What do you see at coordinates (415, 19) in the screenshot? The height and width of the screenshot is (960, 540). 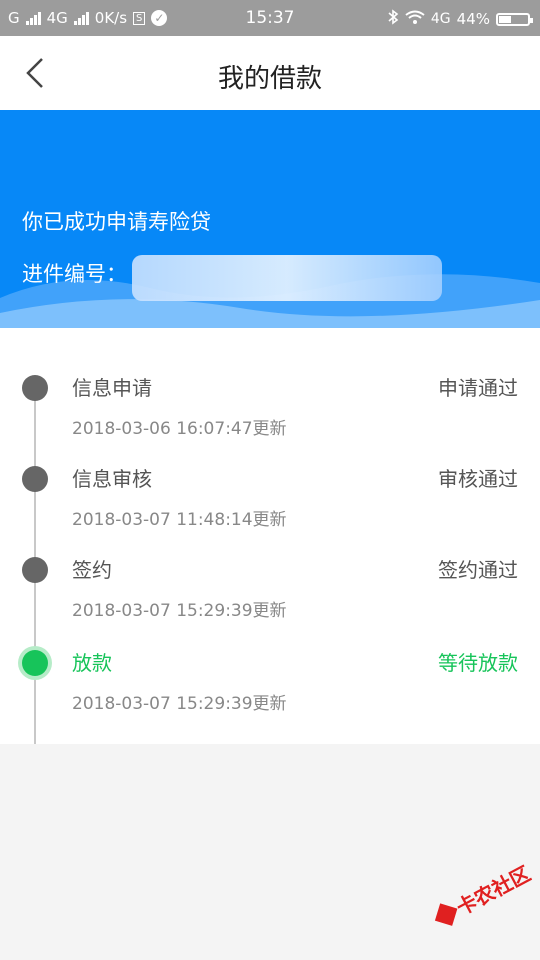 I see `wifi-icon` at bounding box center [415, 19].